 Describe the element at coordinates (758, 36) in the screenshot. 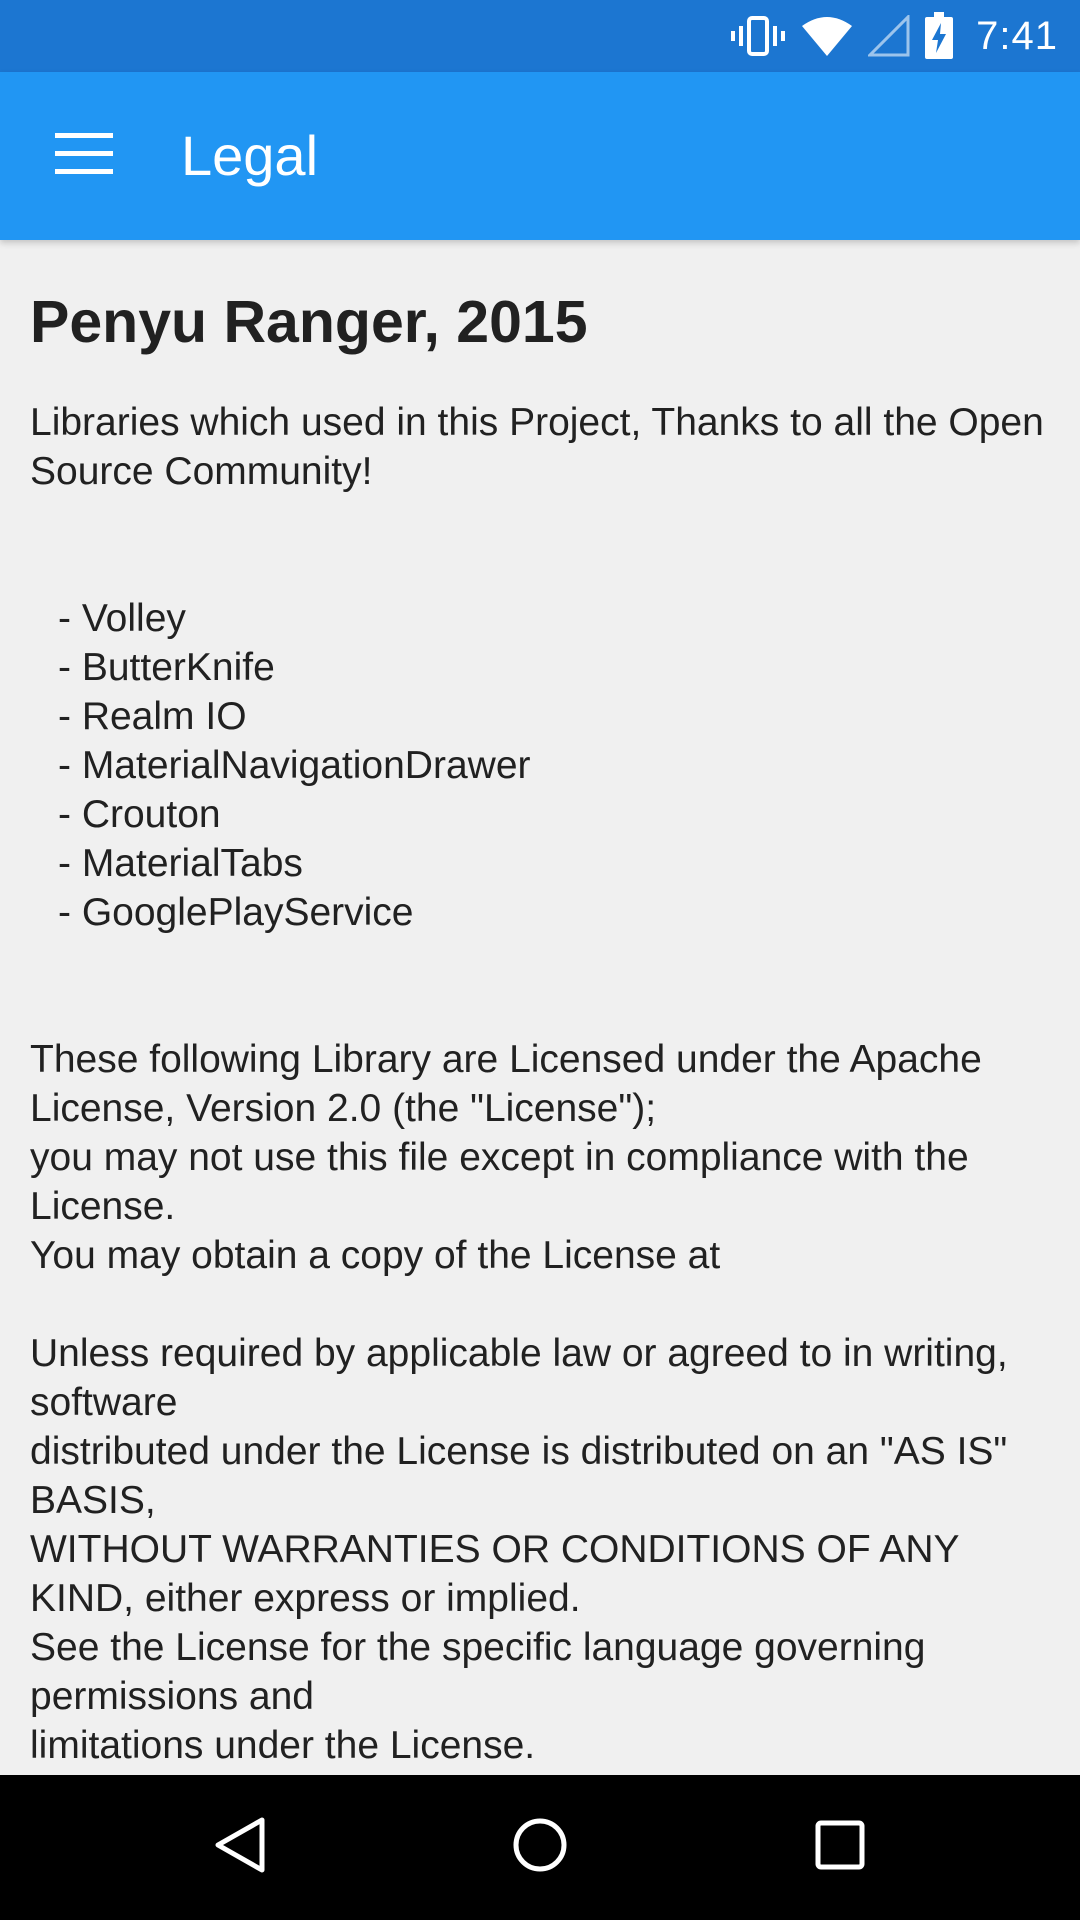

I see `vibrate-icon` at that location.